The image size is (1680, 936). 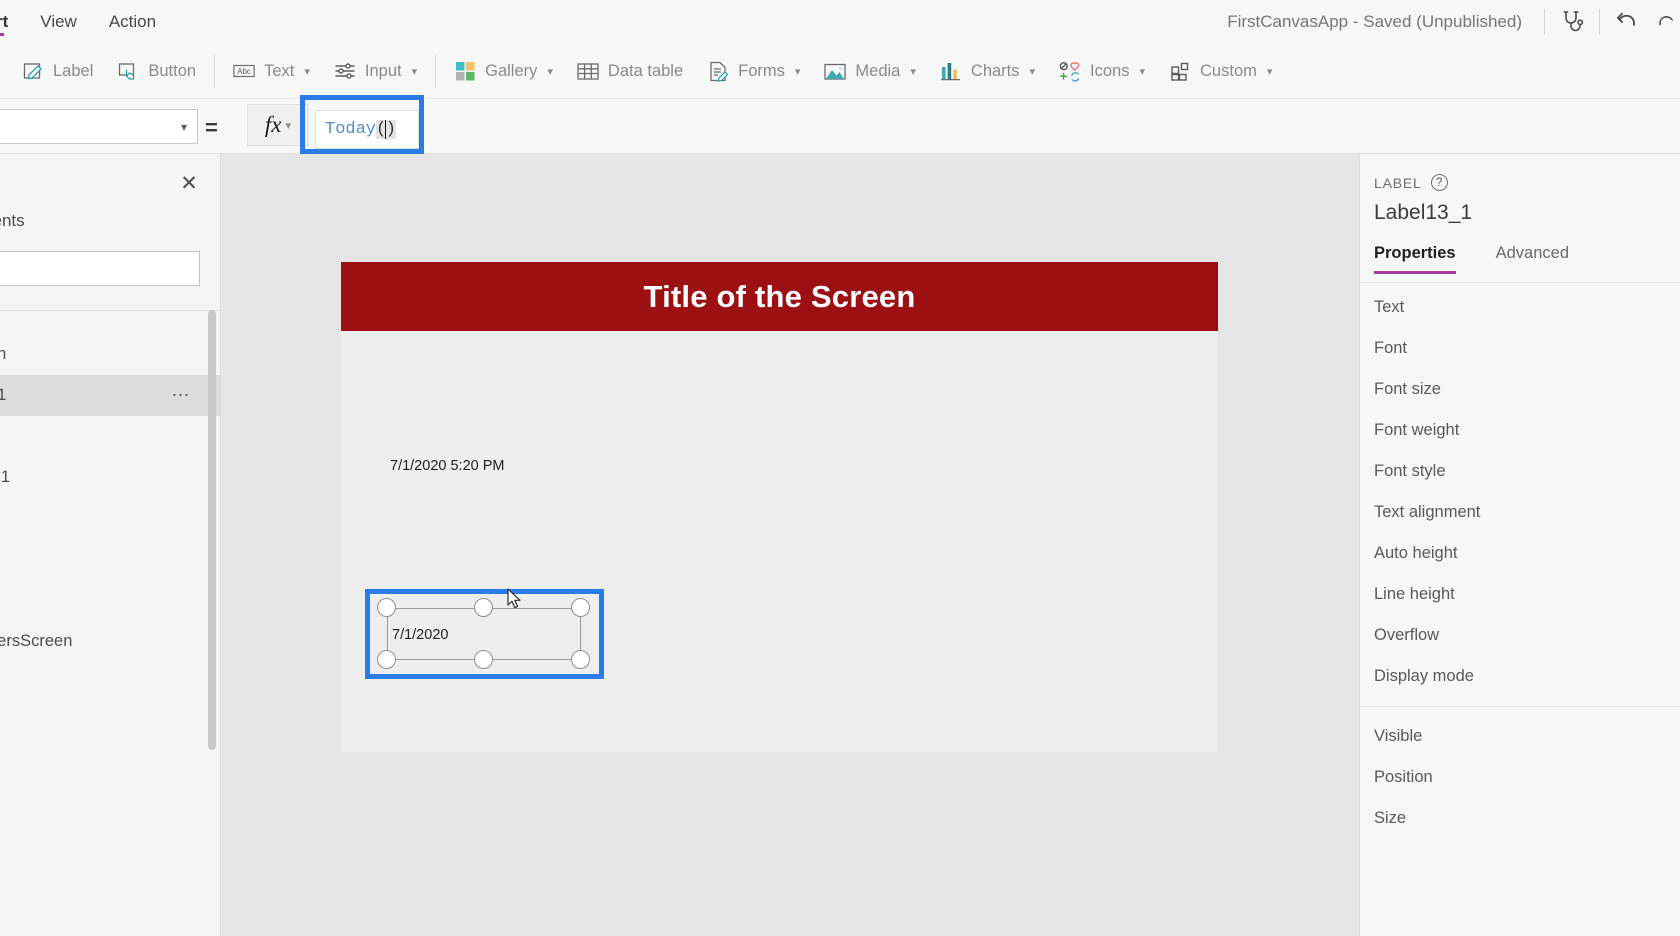 What do you see at coordinates (100, 268) in the screenshot?
I see `search-input` at bounding box center [100, 268].